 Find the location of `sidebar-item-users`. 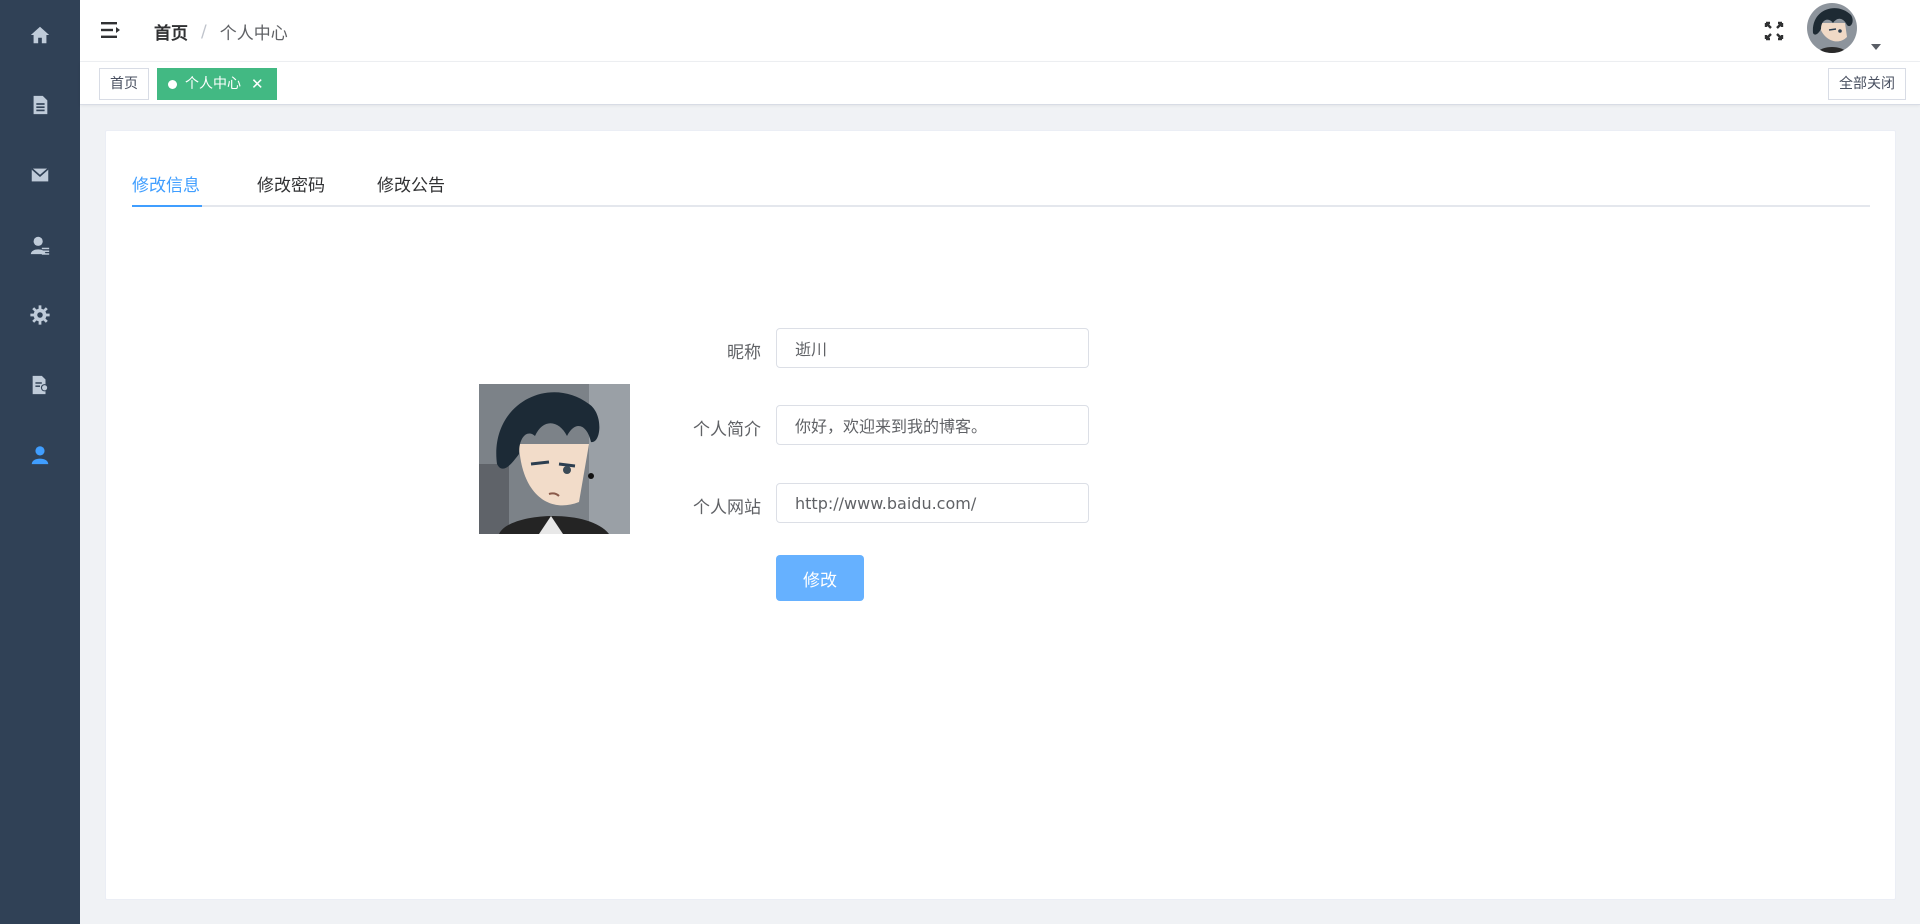

sidebar-item-users is located at coordinates (40, 245).